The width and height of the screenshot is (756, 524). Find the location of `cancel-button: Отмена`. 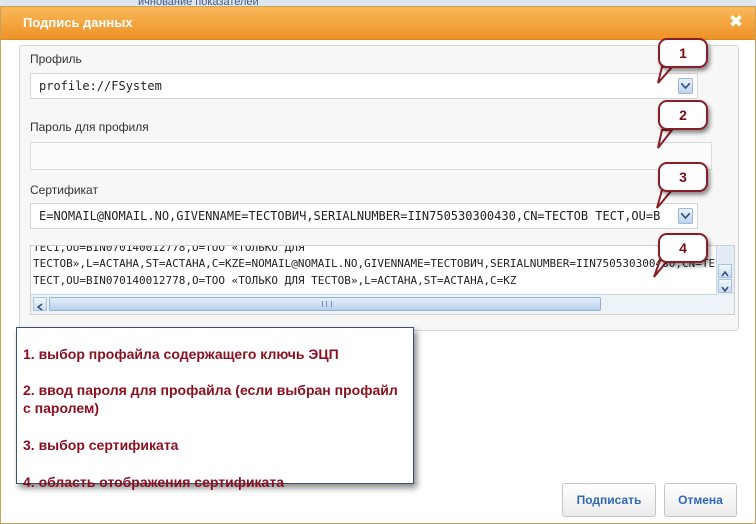

cancel-button: Отмена is located at coordinates (700, 500).